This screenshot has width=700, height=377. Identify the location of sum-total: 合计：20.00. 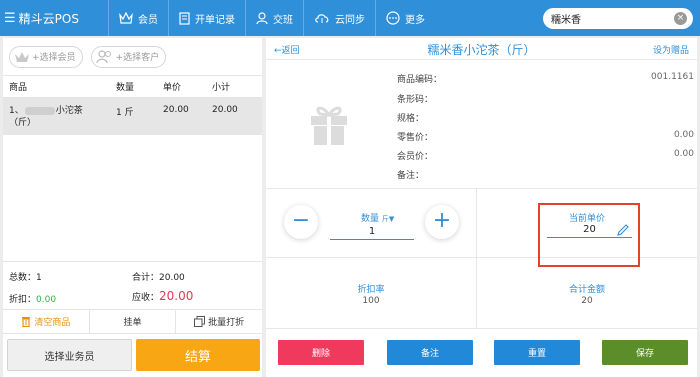
(158, 276).